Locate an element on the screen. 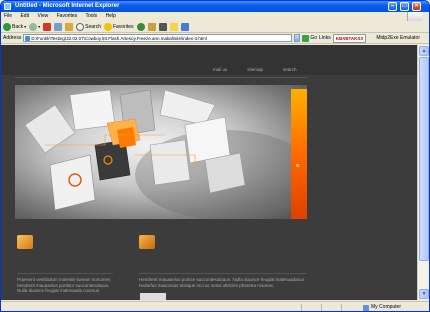 The width and height of the screenshot is (430, 312). left-column-divider is located at coordinates (65, 273).